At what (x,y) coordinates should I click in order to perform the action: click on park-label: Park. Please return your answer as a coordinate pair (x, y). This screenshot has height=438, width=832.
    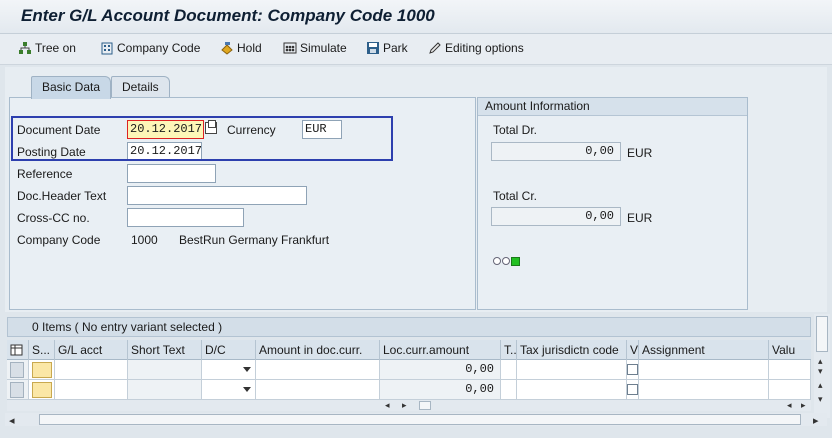
    Looking at the image, I should click on (395, 48).